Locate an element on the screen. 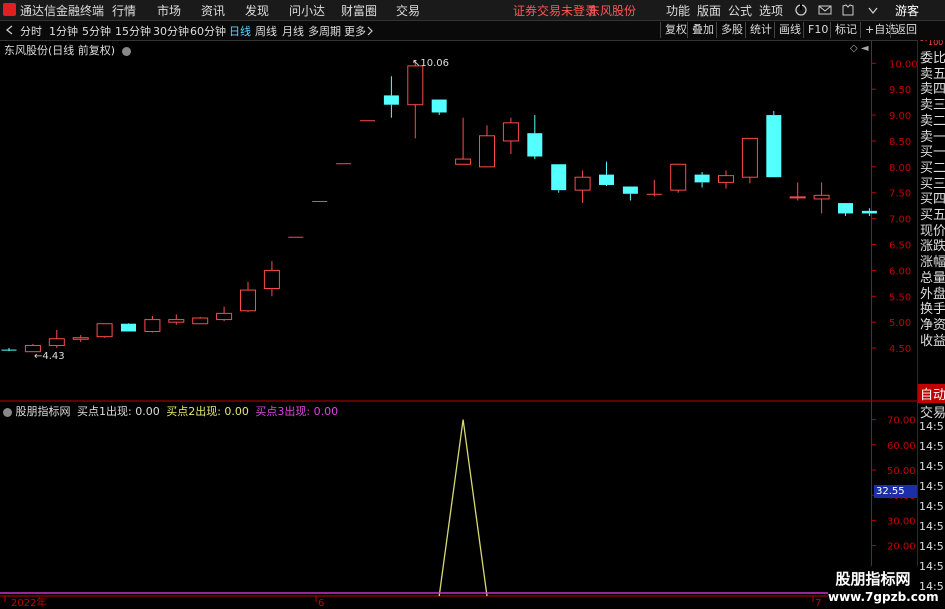 This screenshot has height=609, width=945. y-tick-label: 9.00 is located at coordinates (900, 116).